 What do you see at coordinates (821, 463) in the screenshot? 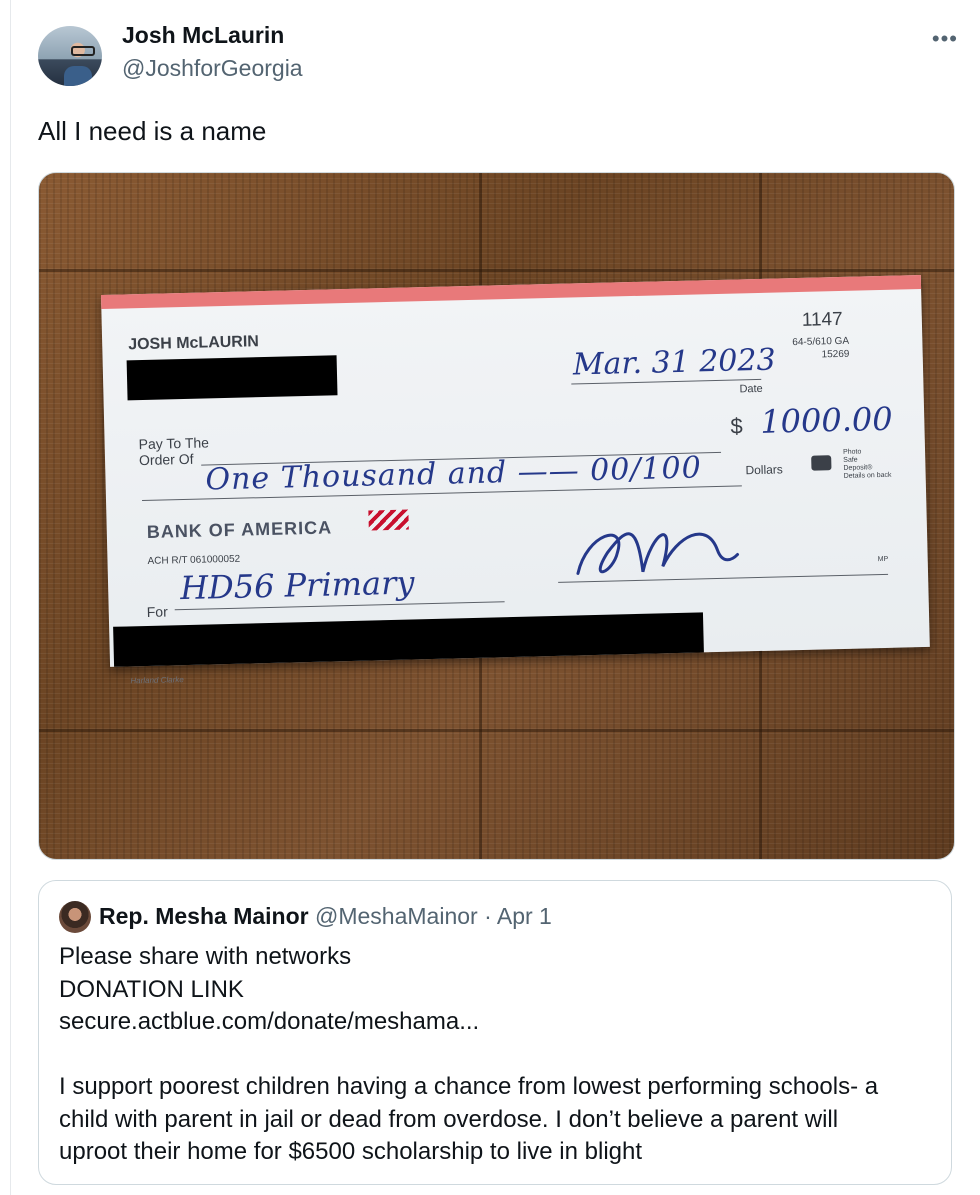
I see `camera-icon` at bounding box center [821, 463].